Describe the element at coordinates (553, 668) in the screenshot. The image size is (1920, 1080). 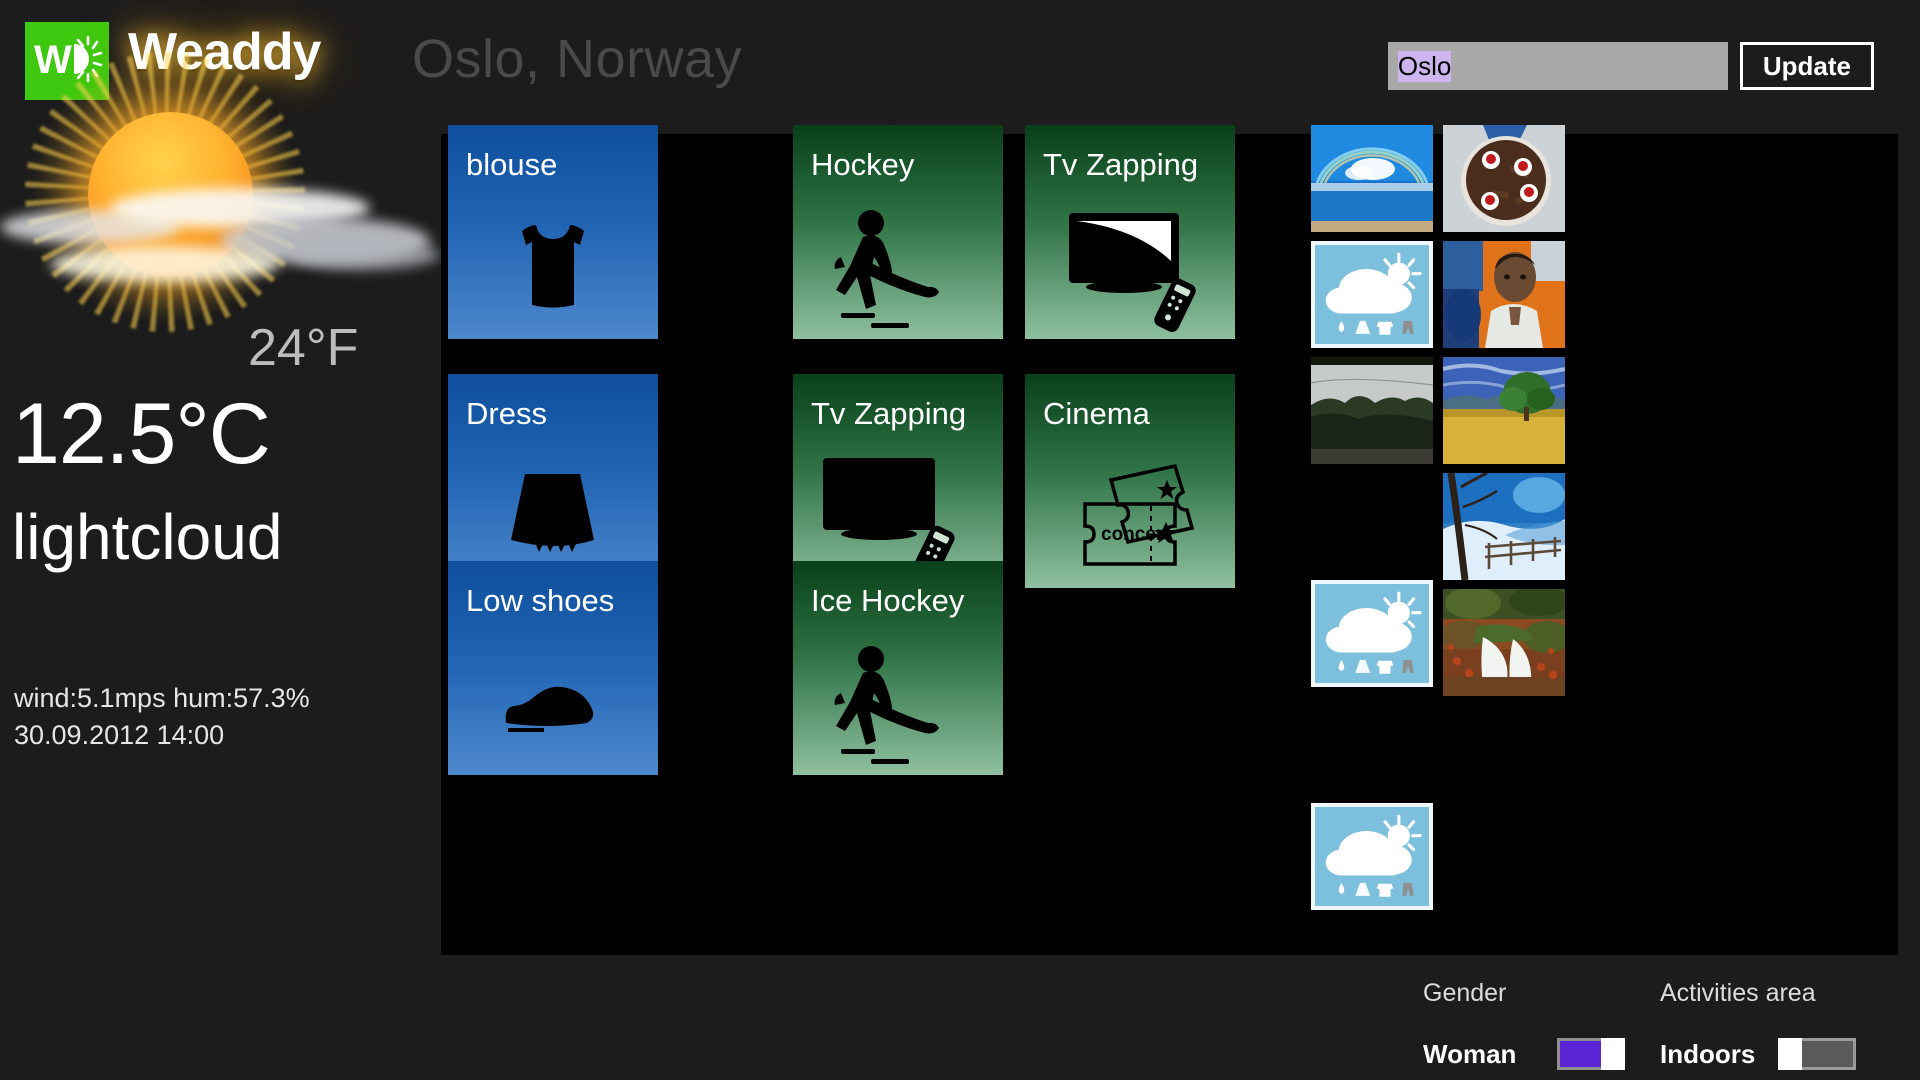
I see `clothing-tile-low-shoes: Low shoes` at that location.